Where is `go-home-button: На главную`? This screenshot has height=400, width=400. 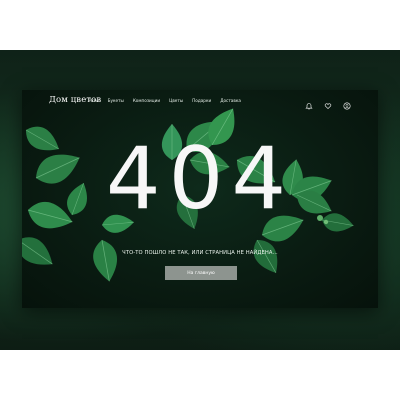 go-home-button: На главную is located at coordinates (201, 273).